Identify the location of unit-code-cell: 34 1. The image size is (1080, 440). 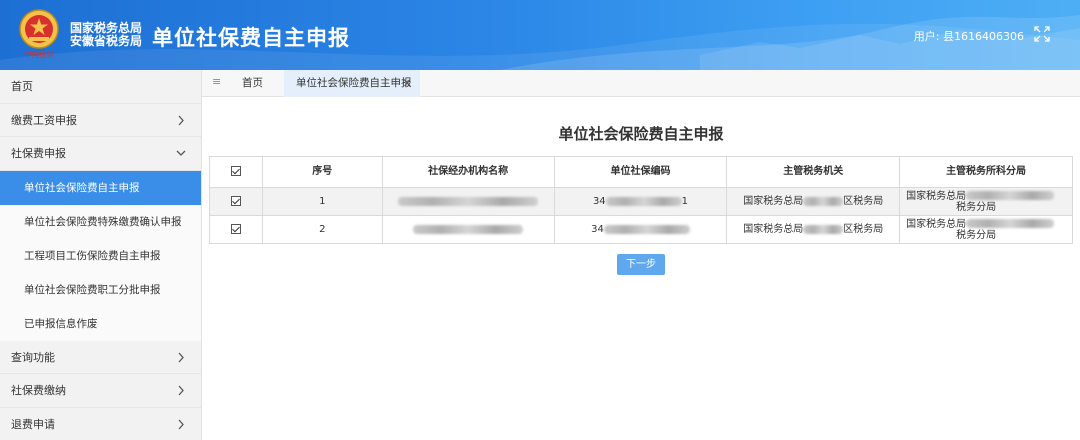
(640, 201).